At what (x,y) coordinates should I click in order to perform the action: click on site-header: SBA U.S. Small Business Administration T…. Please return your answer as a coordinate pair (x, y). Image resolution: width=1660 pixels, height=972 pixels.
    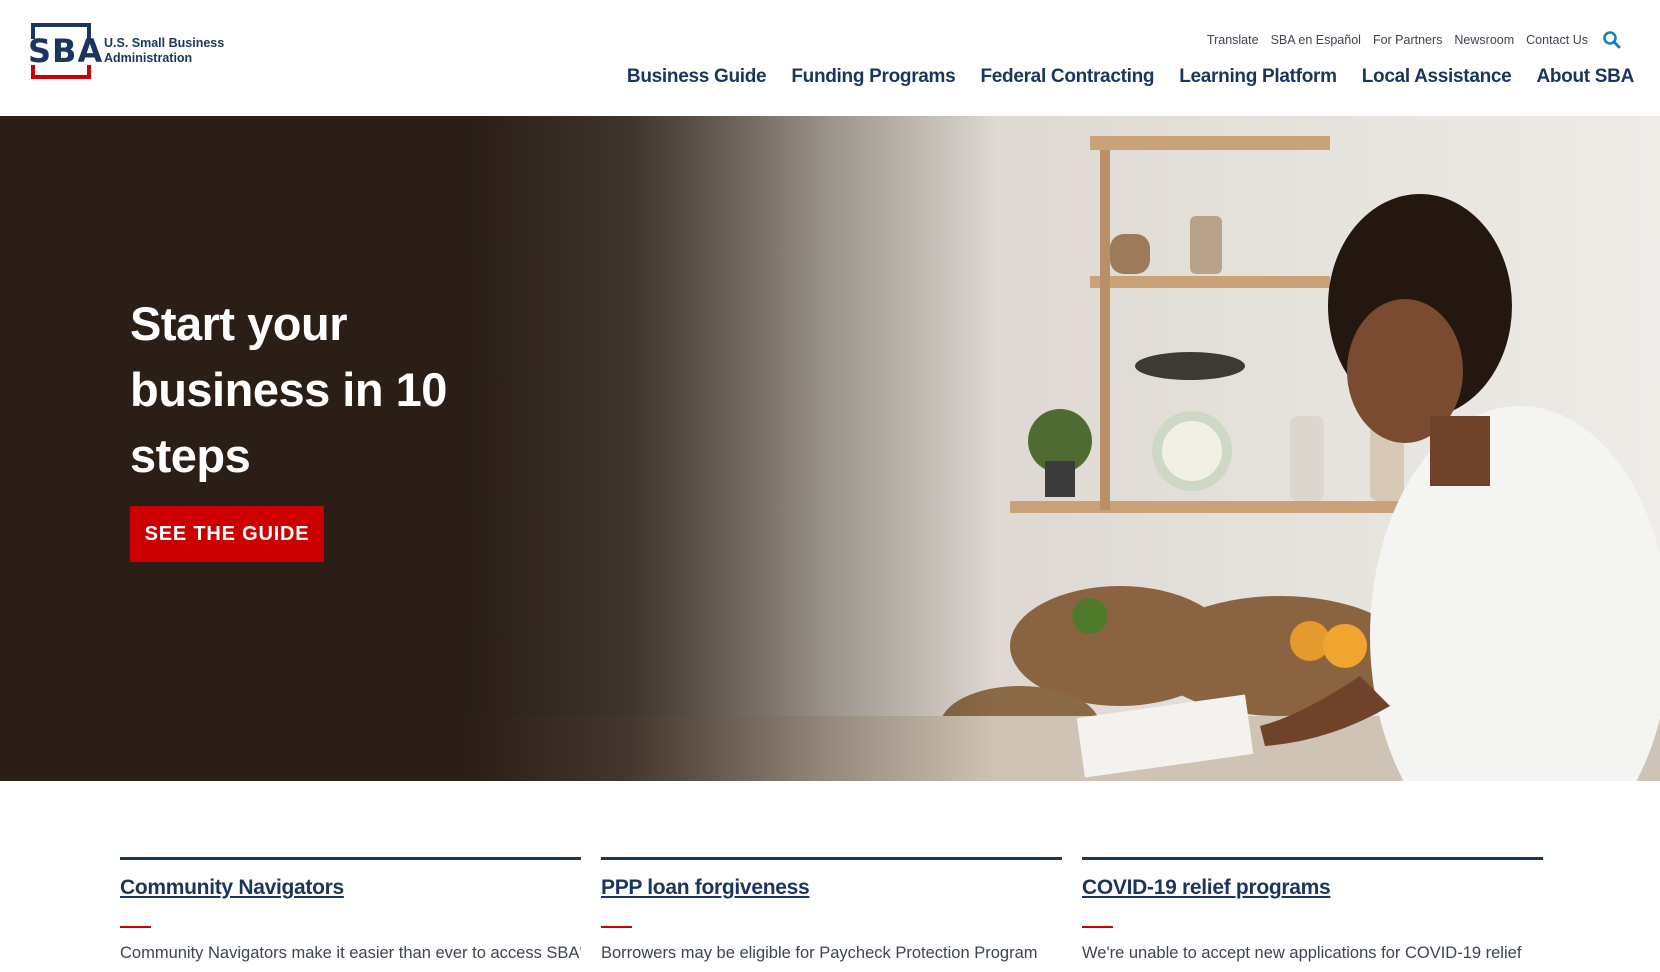
    Looking at the image, I should click on (830, 58).